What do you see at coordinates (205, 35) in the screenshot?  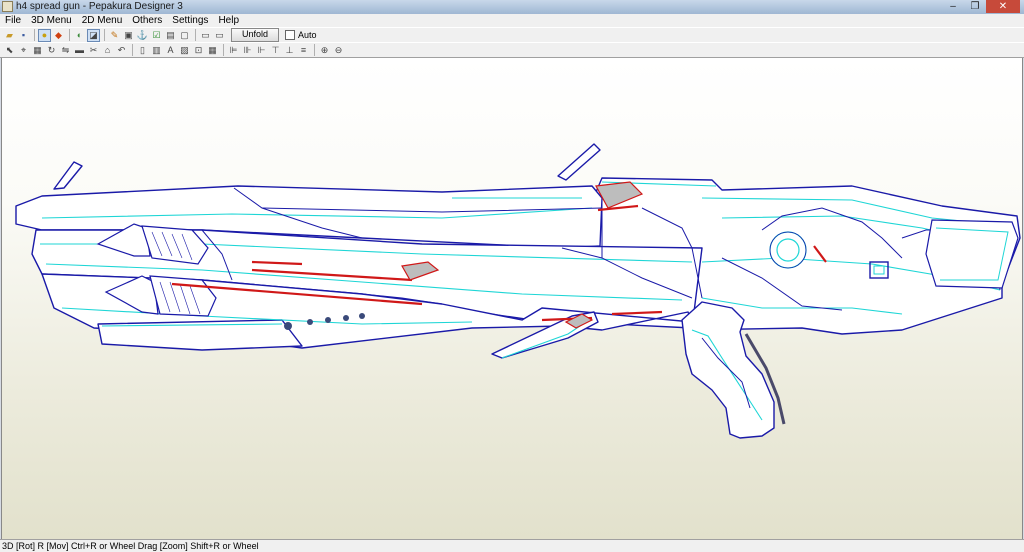 I see `layout-icon: ▭` at bounding box center [205, 35].